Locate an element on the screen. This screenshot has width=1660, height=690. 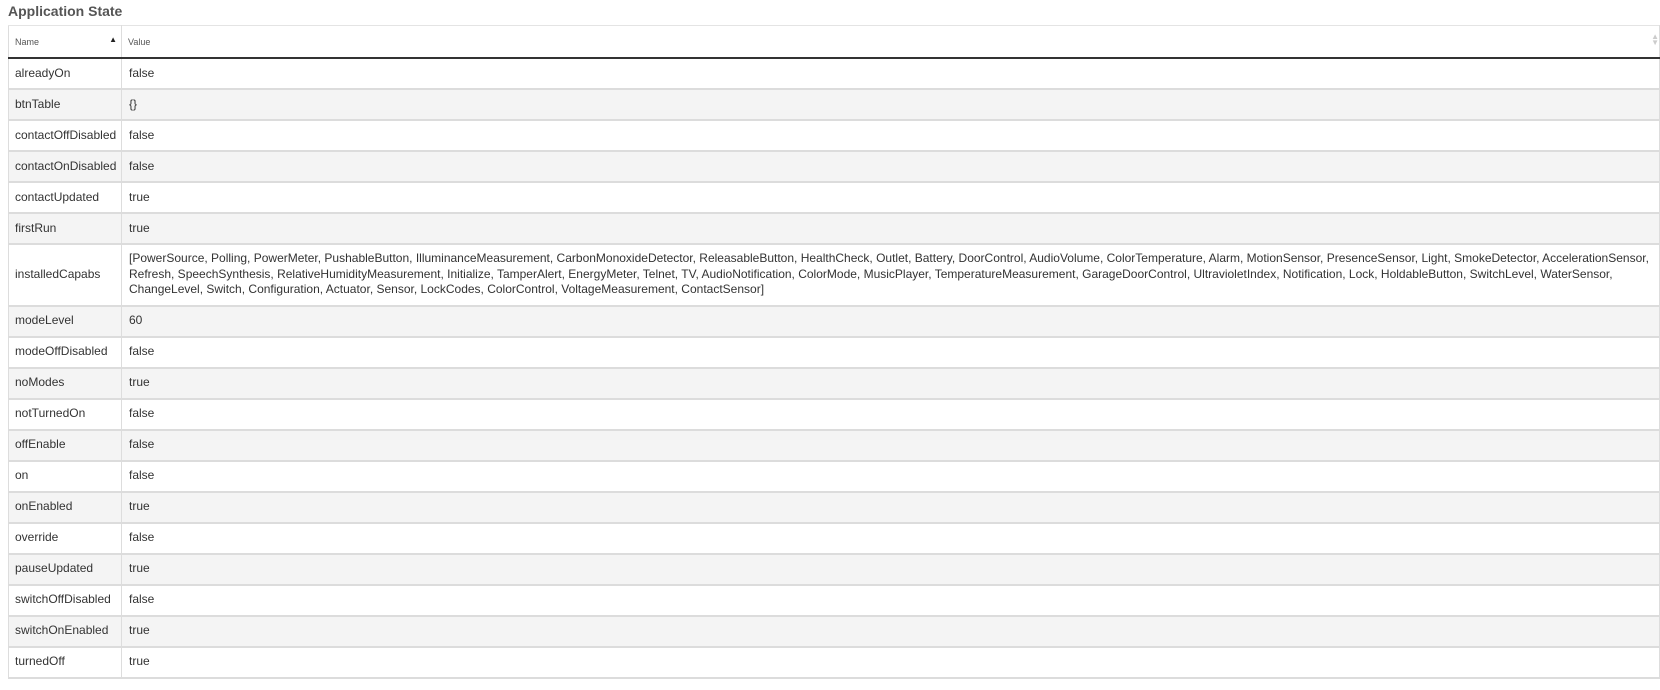
sort-ascending-icon: ▲ is located at coordinates (113, 39).